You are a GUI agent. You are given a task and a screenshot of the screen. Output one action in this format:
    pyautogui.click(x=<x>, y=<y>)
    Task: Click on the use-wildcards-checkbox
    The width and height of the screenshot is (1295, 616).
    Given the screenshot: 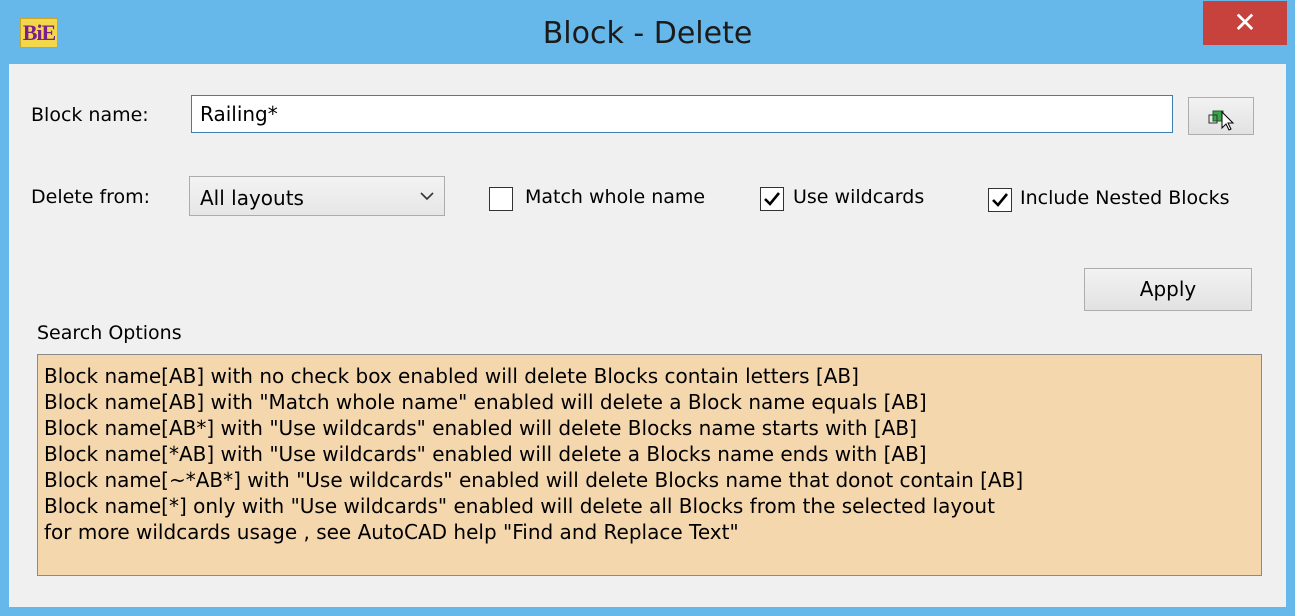 What is the action you would take?
    pyautogui.click(x=772, y=199)
    